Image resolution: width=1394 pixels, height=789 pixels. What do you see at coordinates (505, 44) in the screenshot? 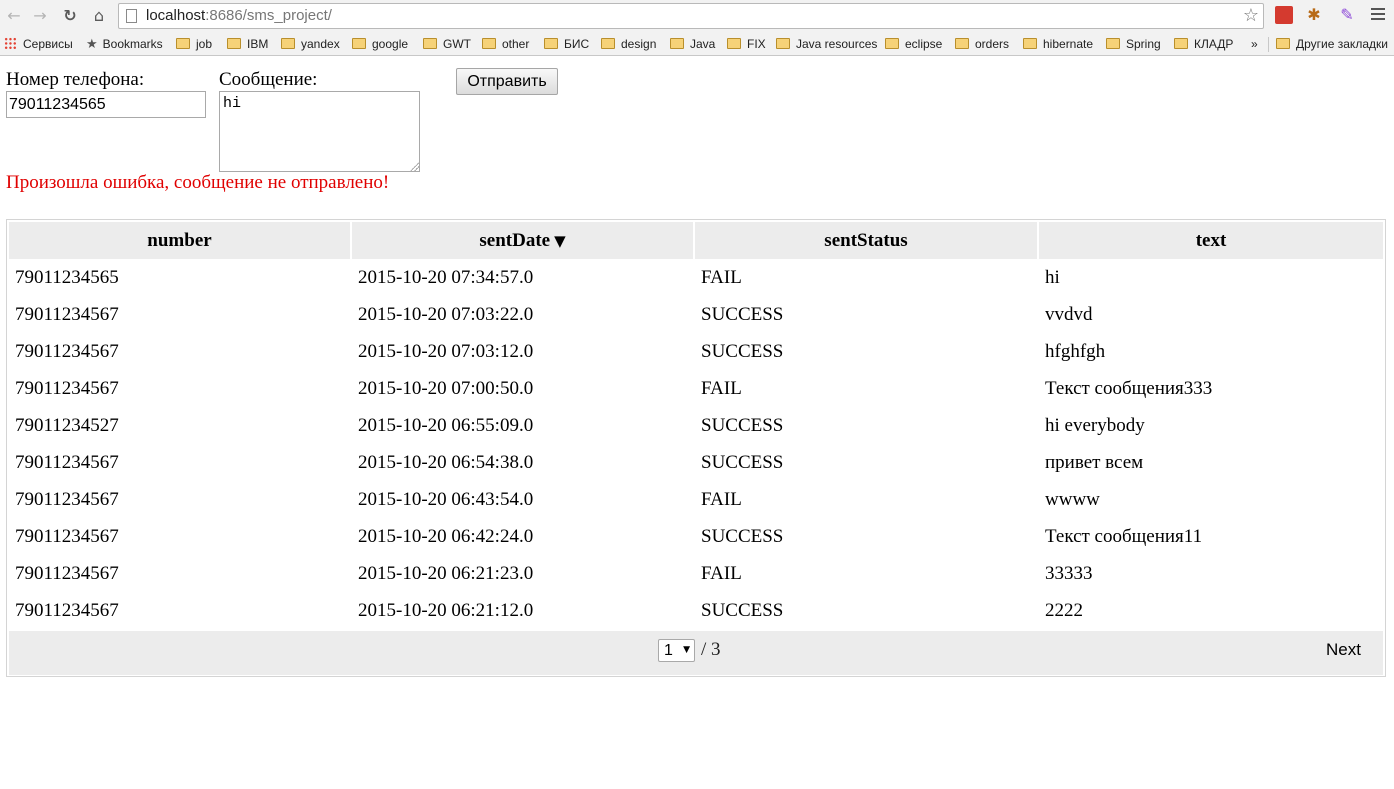
I see `bookmark-folder-other: other` at bounding box center [505, 44].